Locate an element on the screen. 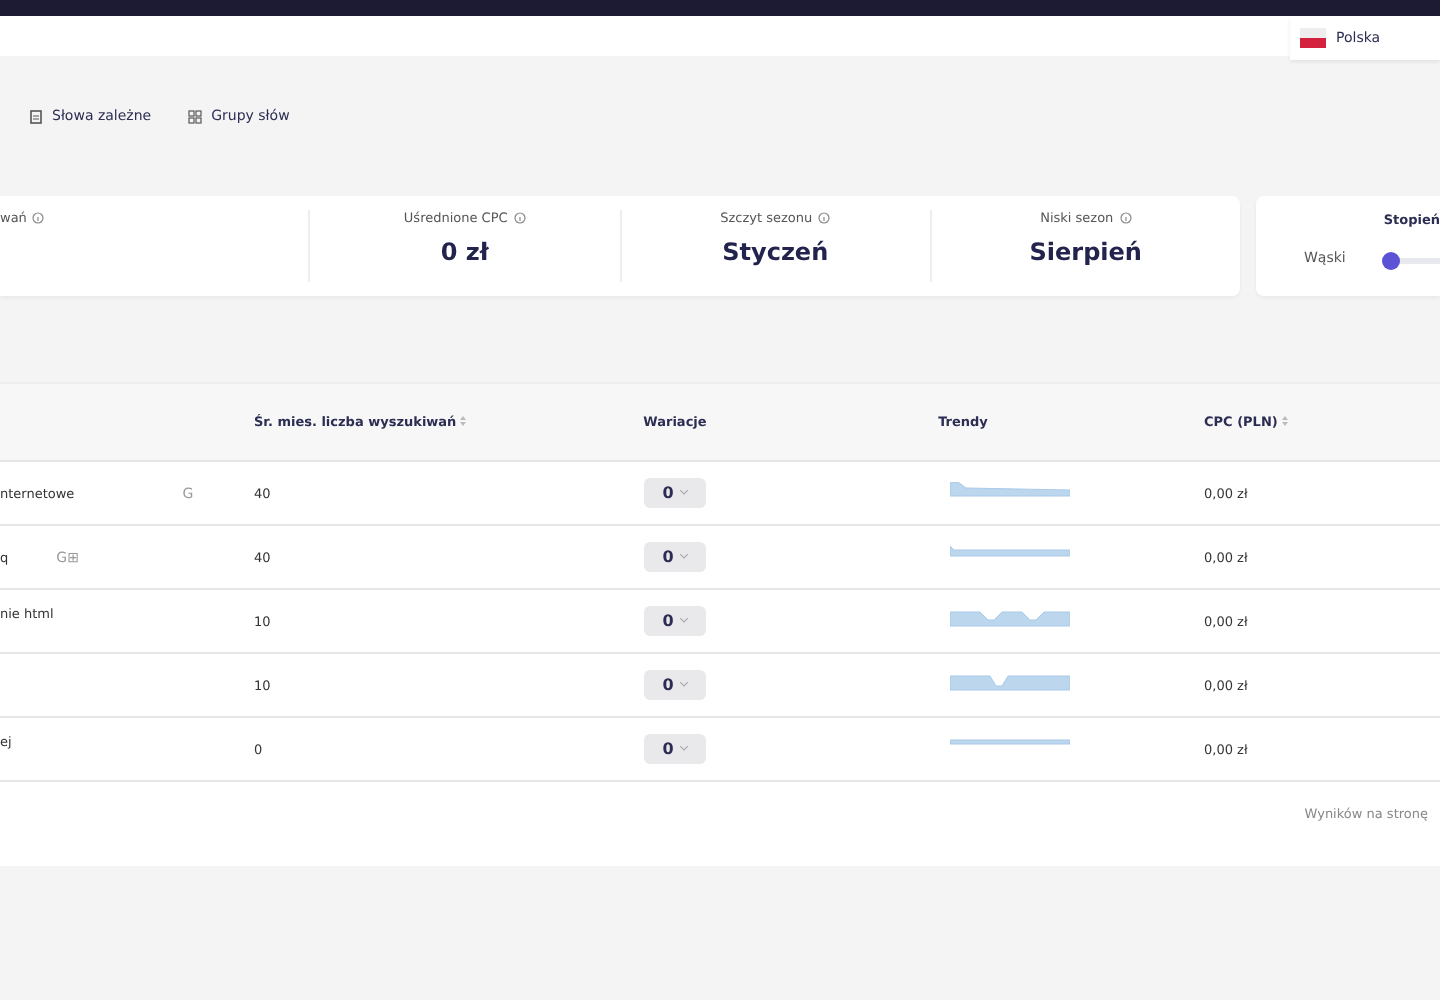 The height and width of the screenshot is (1000, 1440). document-icon is located at coordinates (36, 116).